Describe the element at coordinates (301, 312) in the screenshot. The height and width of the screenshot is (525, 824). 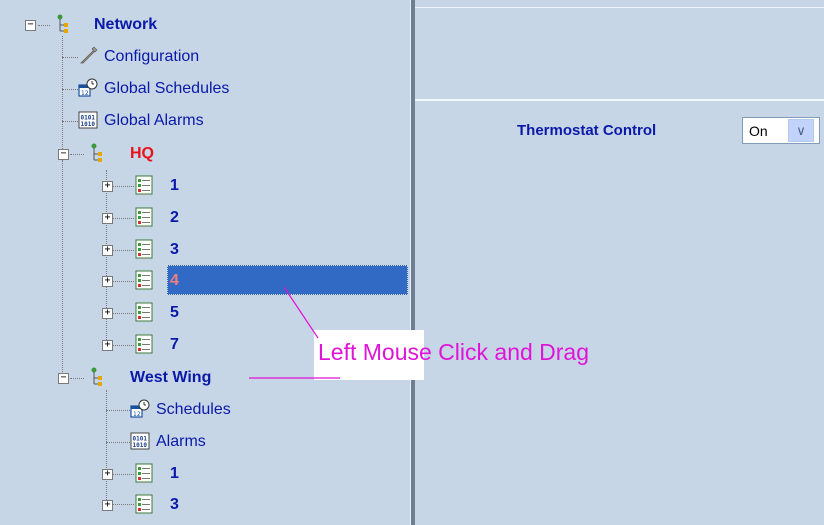
I see `callout-line` at that location.